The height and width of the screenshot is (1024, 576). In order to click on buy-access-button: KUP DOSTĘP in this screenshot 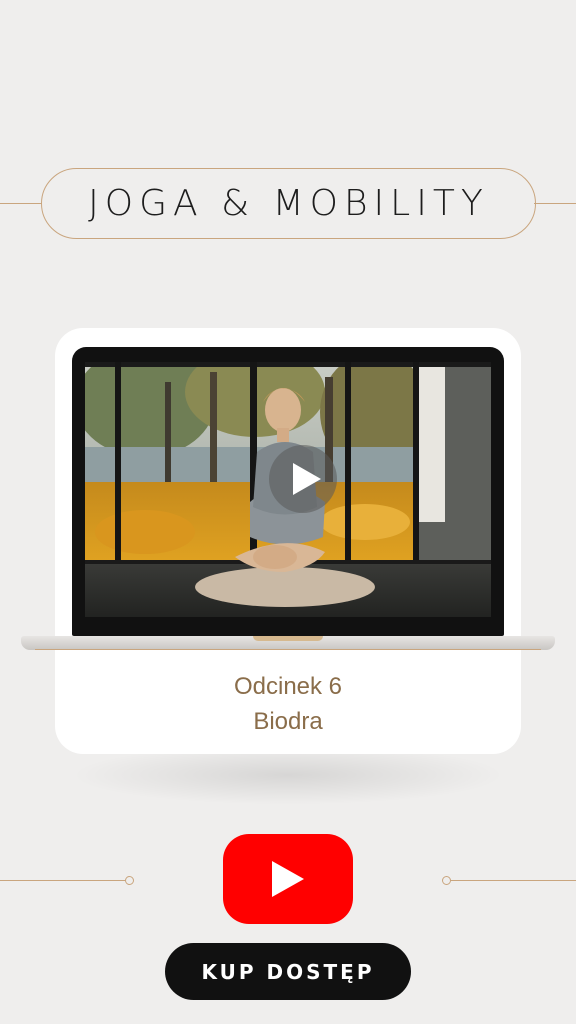, I will do `click(288, 971)`.